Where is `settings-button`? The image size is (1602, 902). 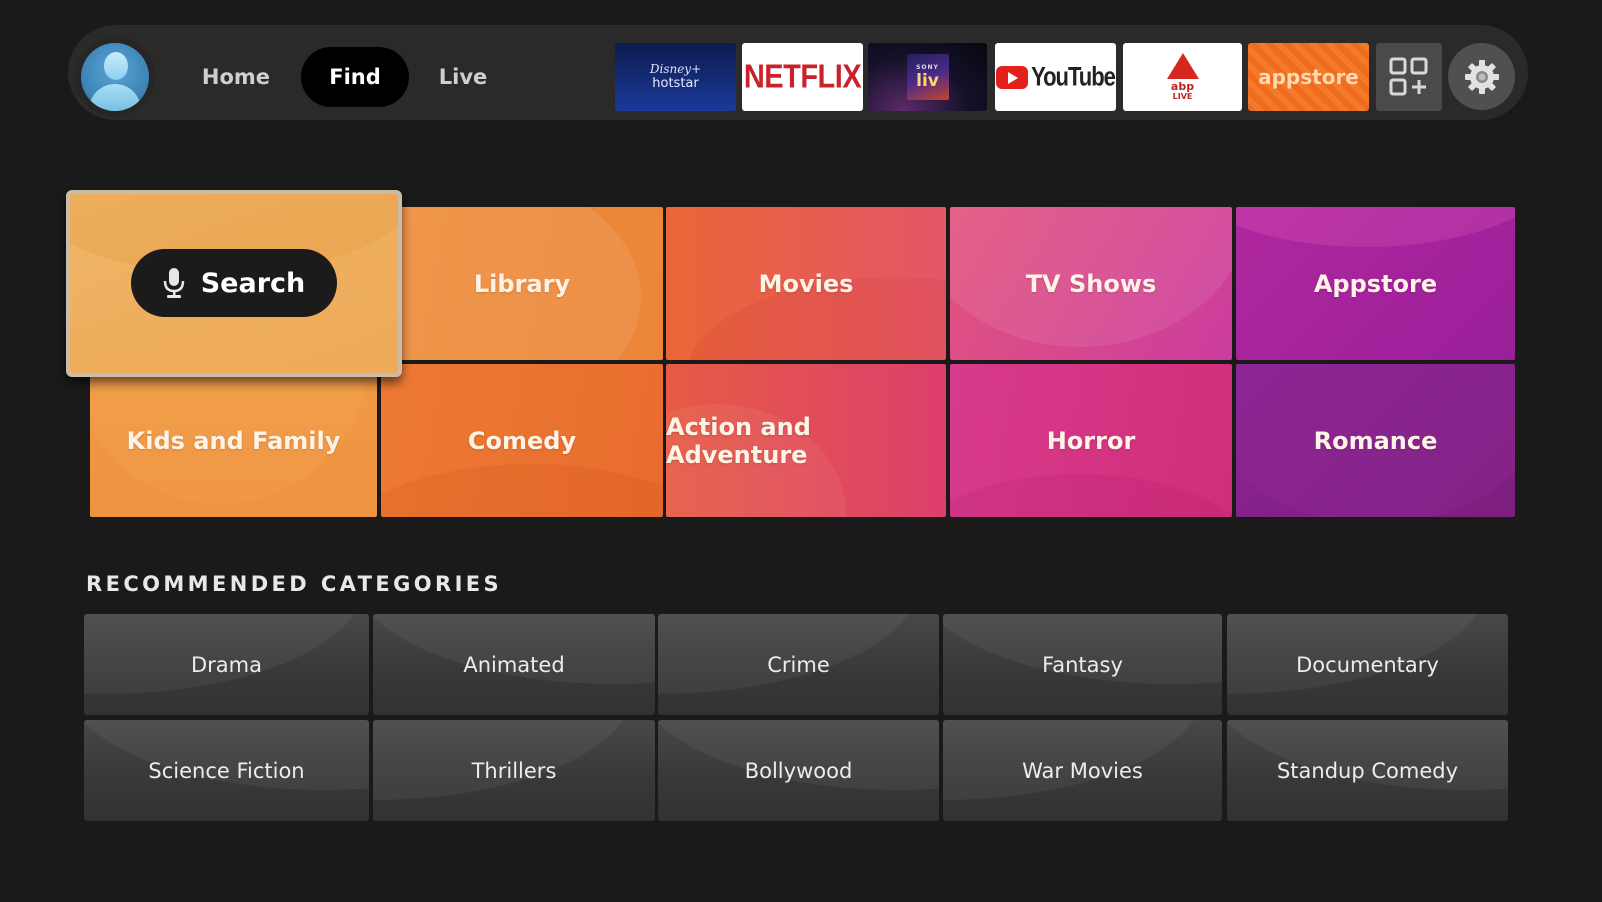 settings-button is located at coordinates (1481, 76).